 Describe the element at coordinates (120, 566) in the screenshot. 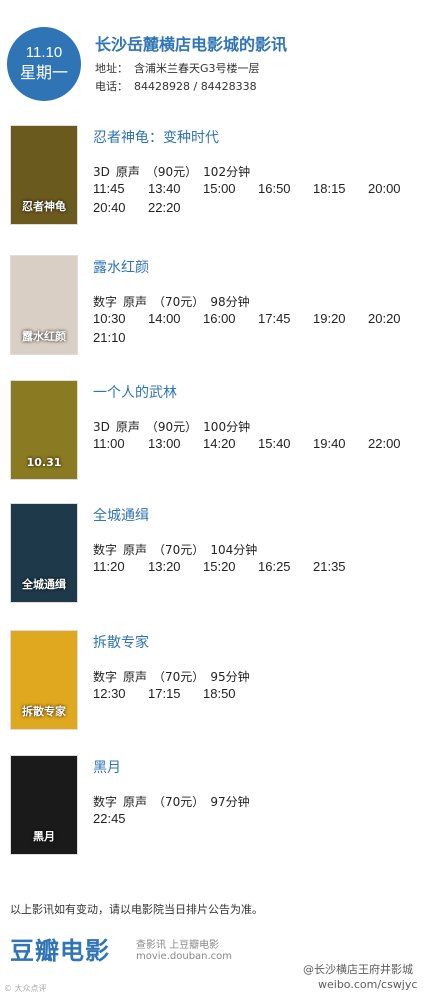

I see `showtime: 11:20` at that location.